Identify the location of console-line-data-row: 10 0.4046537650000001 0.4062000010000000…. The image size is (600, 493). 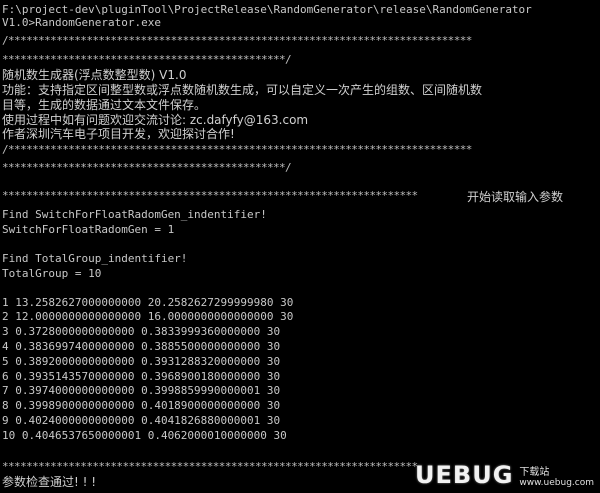
(144, 436).